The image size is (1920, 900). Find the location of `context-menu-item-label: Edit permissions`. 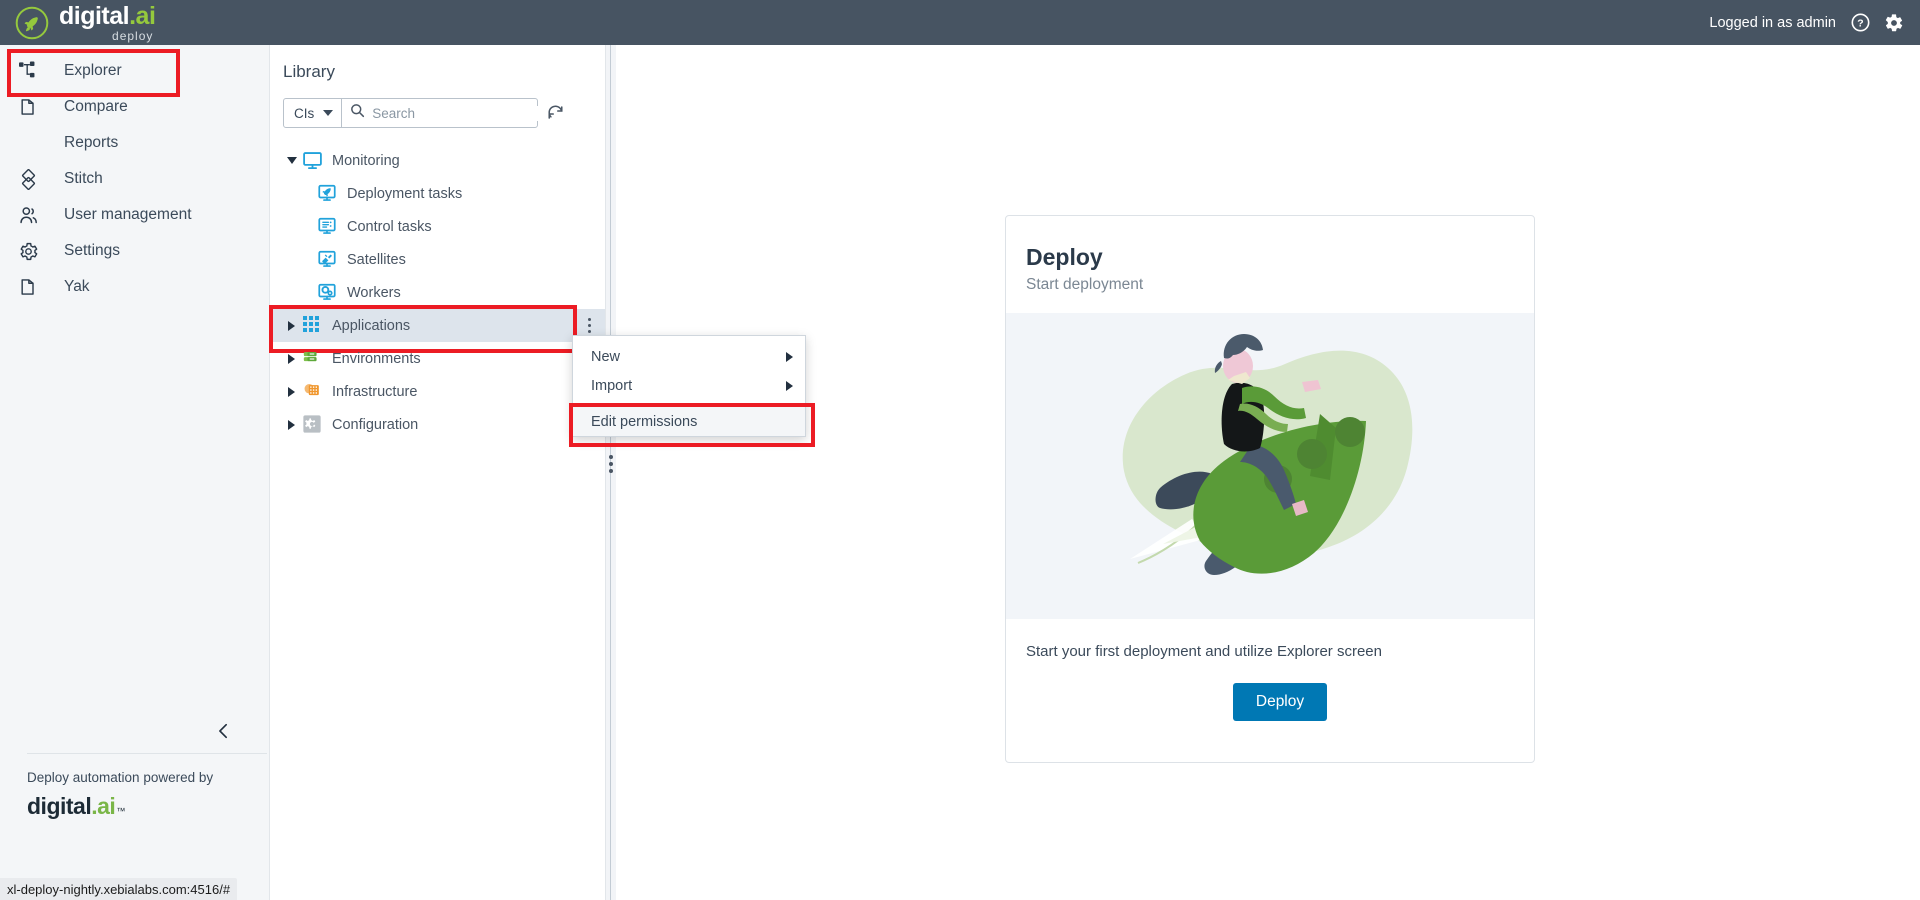

context-menu-item-label: Edit permissions is located at coordinates (644, 421).